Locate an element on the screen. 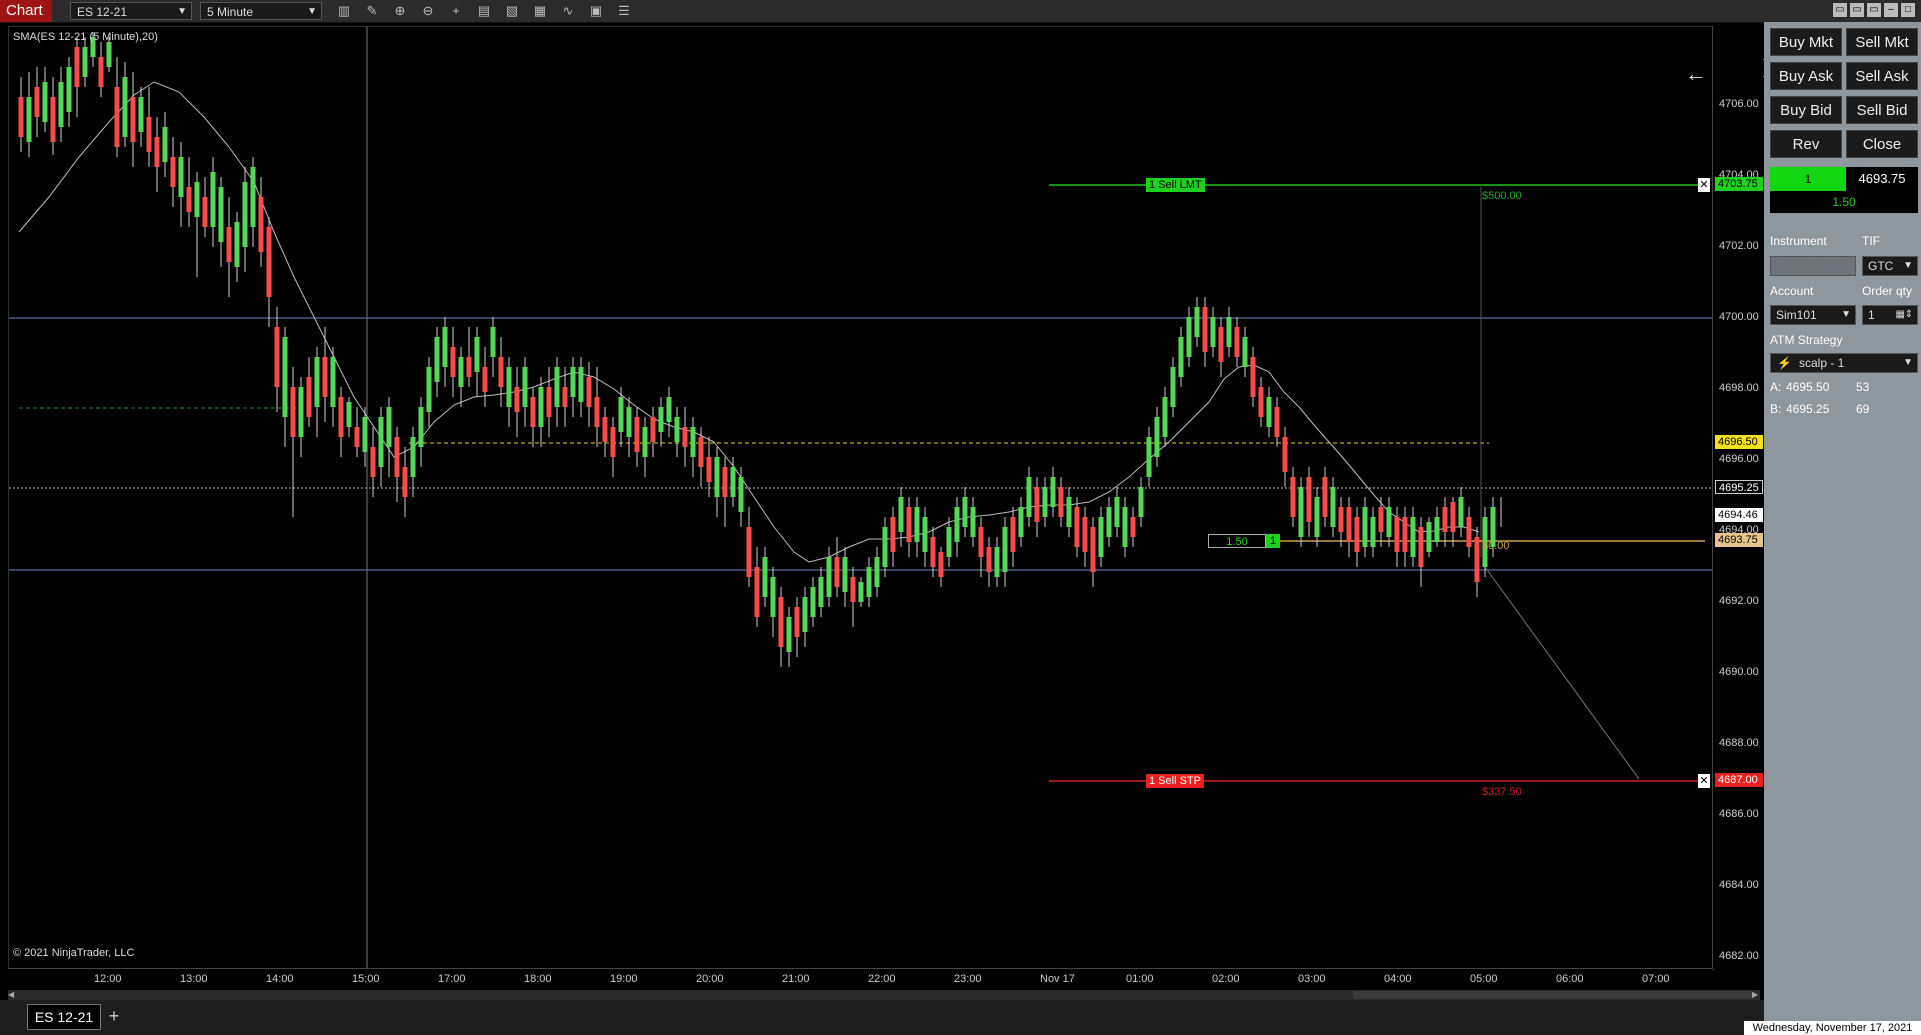 The width and height of the screenshot is (1921, 1035). pencil-icon: ✎ is located at coordinates (372, 11).